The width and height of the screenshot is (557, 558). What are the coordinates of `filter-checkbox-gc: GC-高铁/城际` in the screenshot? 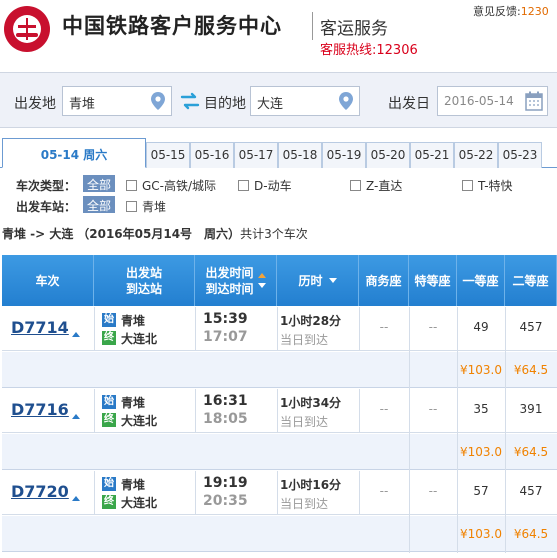 It's located at (171, 185).